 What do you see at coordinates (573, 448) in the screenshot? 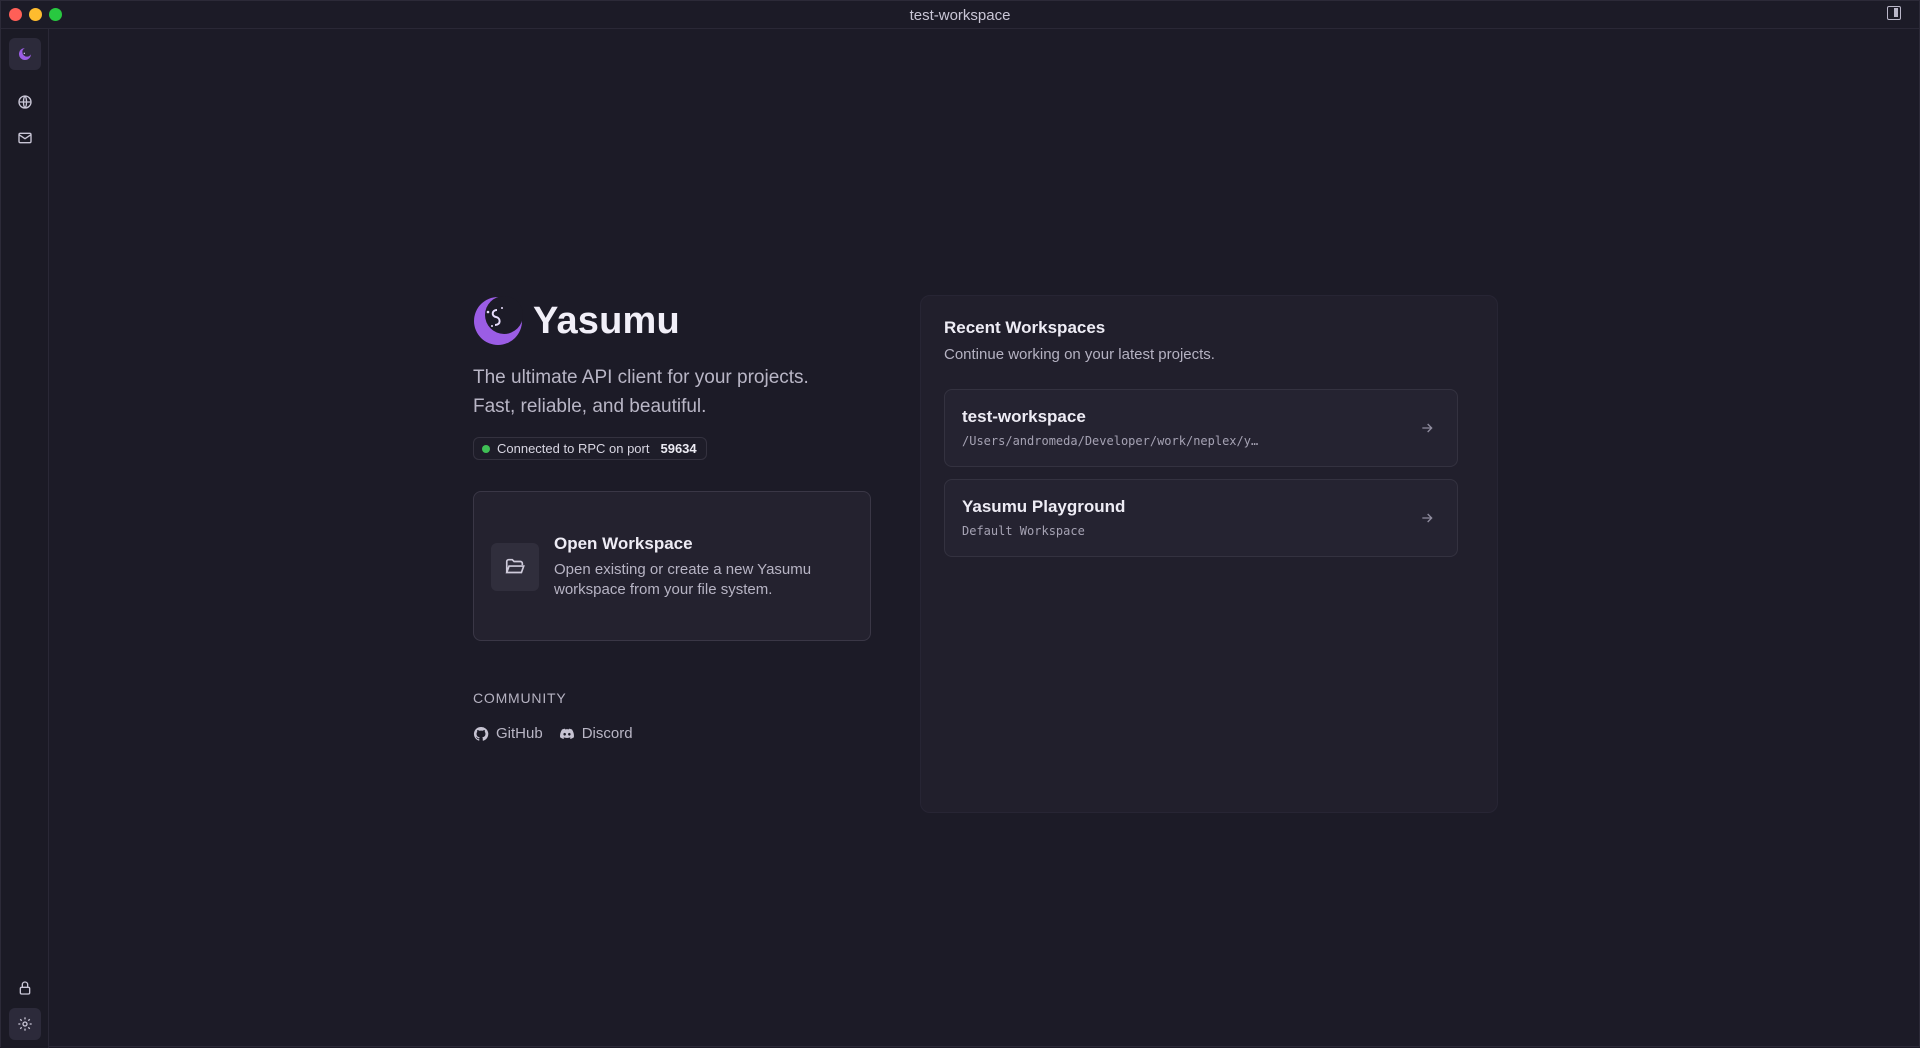
I see `rpc-status-text: Connected to RPC on port` at bounding box center [573, 448].